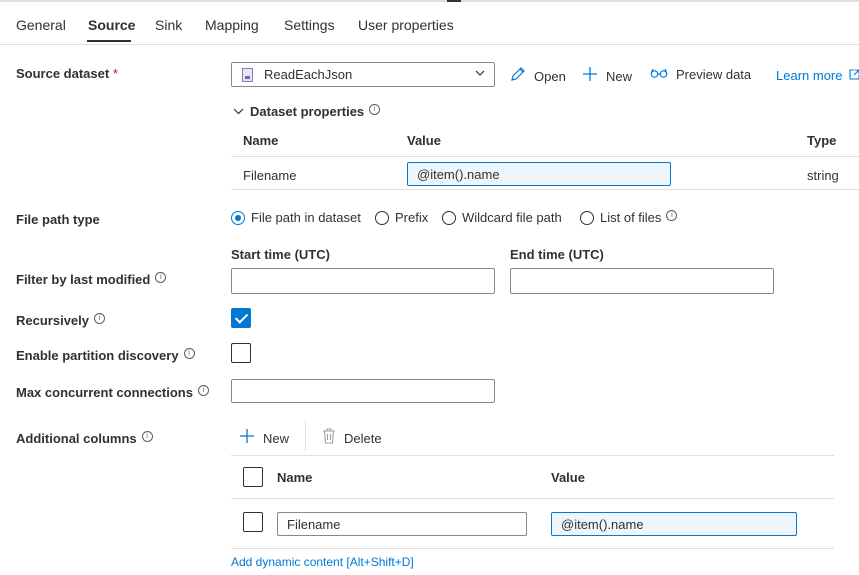  What do you see at coordinates (232, 25) in the screenshot?
I see `tab-mapping: Mapping` at bounding box center [232, 25].